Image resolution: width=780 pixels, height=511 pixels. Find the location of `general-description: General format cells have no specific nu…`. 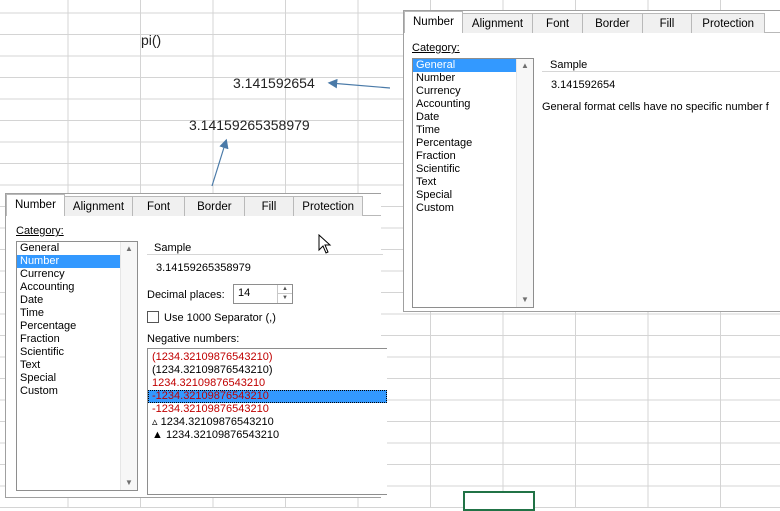

general-description: General format cells have no specific nu… is located at coordinates (655, 107).